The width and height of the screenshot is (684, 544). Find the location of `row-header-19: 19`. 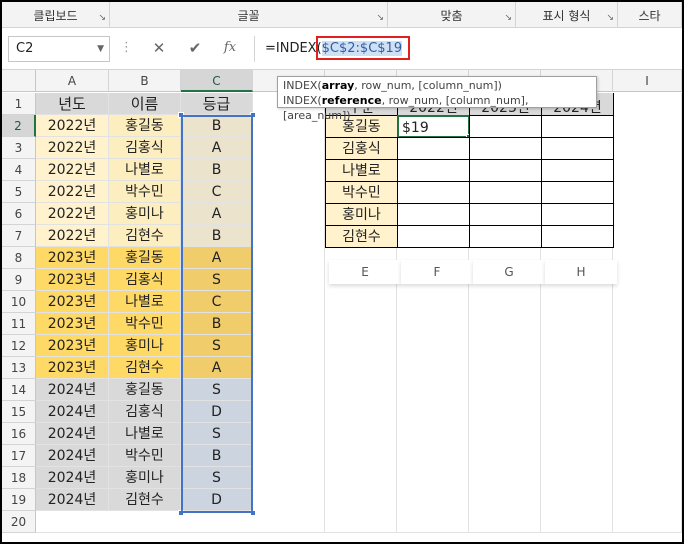

row-header-19: 19 is located at coordinates (19, 500).